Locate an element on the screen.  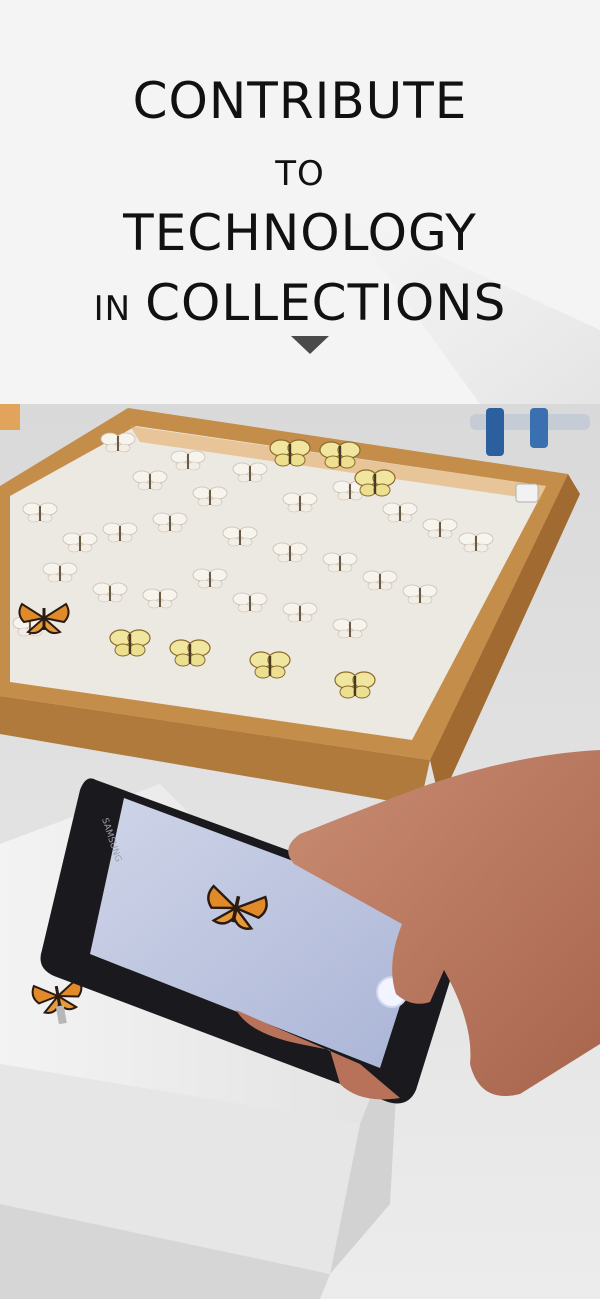
headline-line-4-small: IN is located at coordinates (112, 309).